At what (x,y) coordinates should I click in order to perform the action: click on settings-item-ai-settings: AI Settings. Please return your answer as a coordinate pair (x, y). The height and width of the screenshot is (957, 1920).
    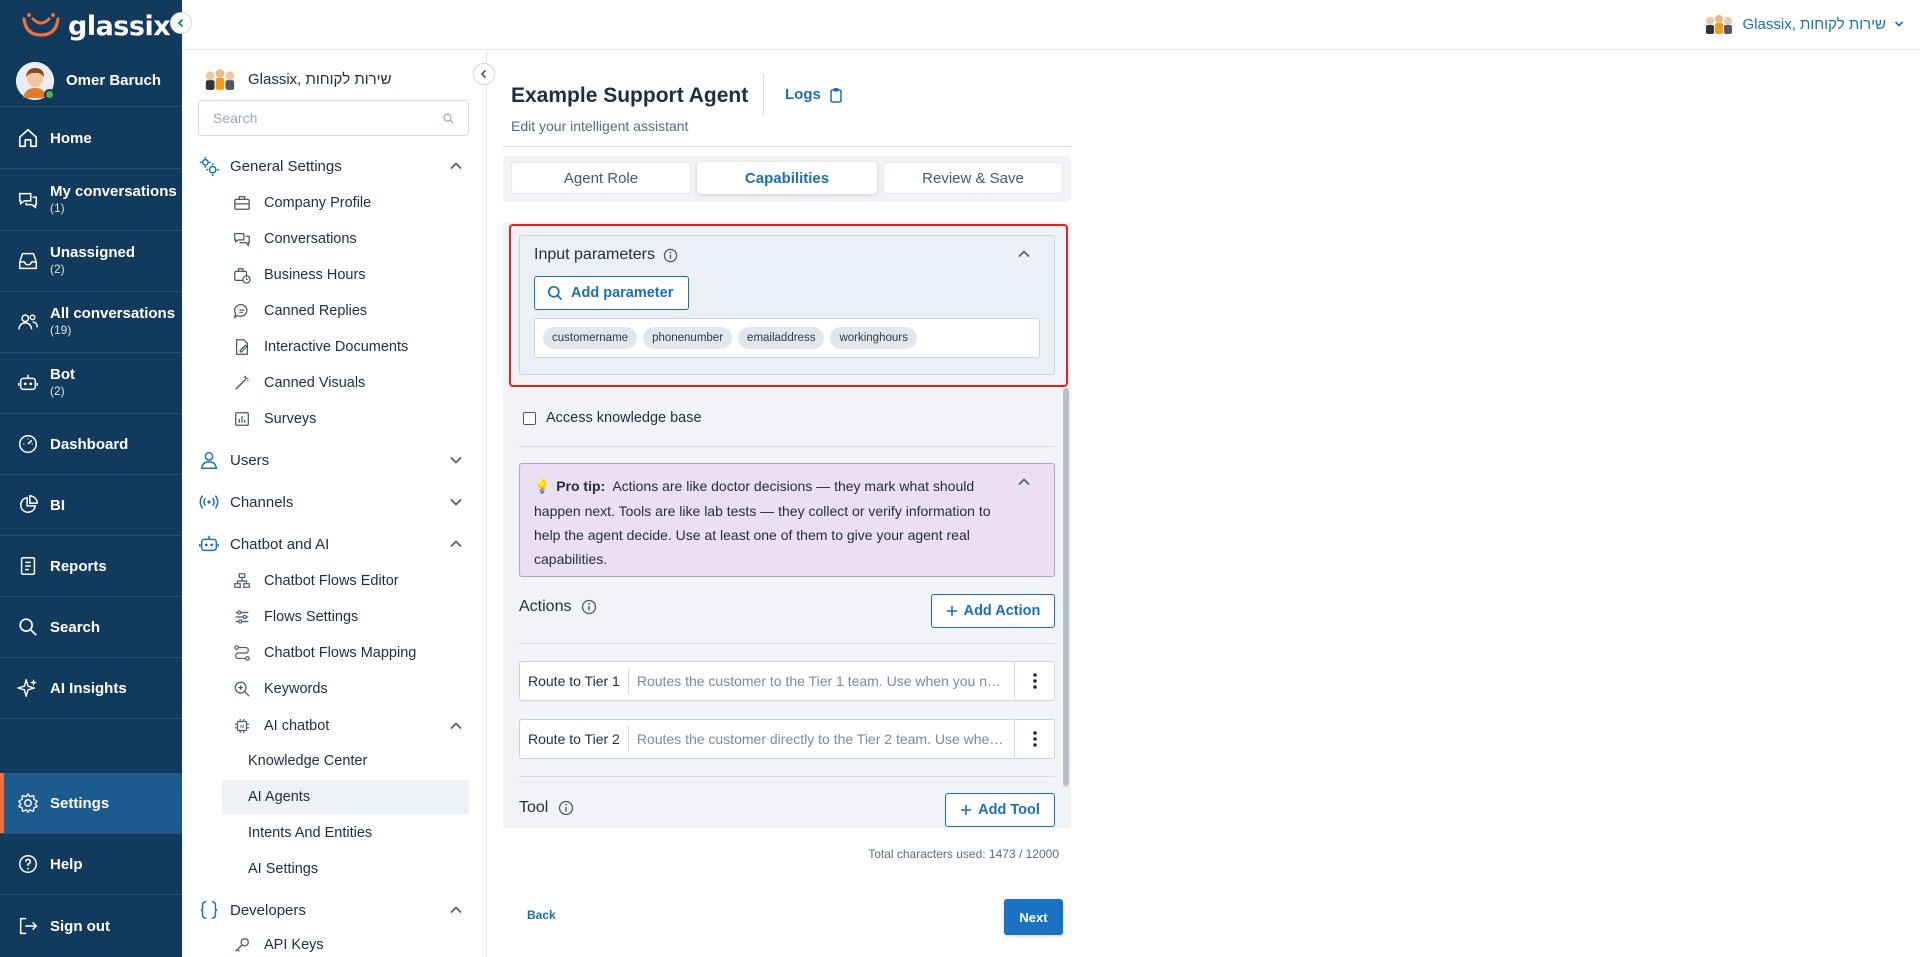
    Looking at the image, I should click on (345, 869).